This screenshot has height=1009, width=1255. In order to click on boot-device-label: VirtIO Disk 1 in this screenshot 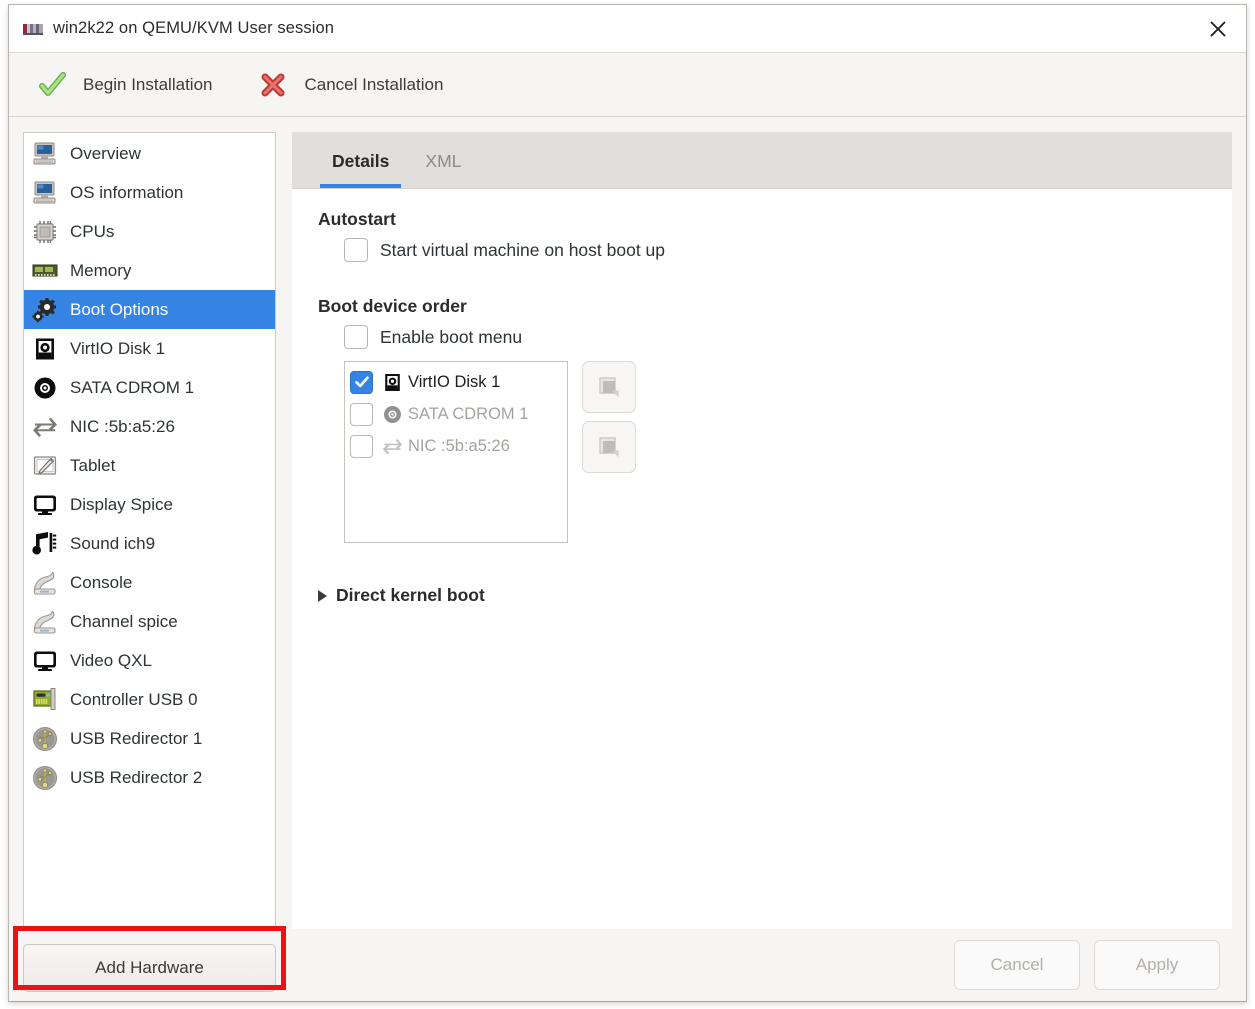, I will do `click(454, 381)`.